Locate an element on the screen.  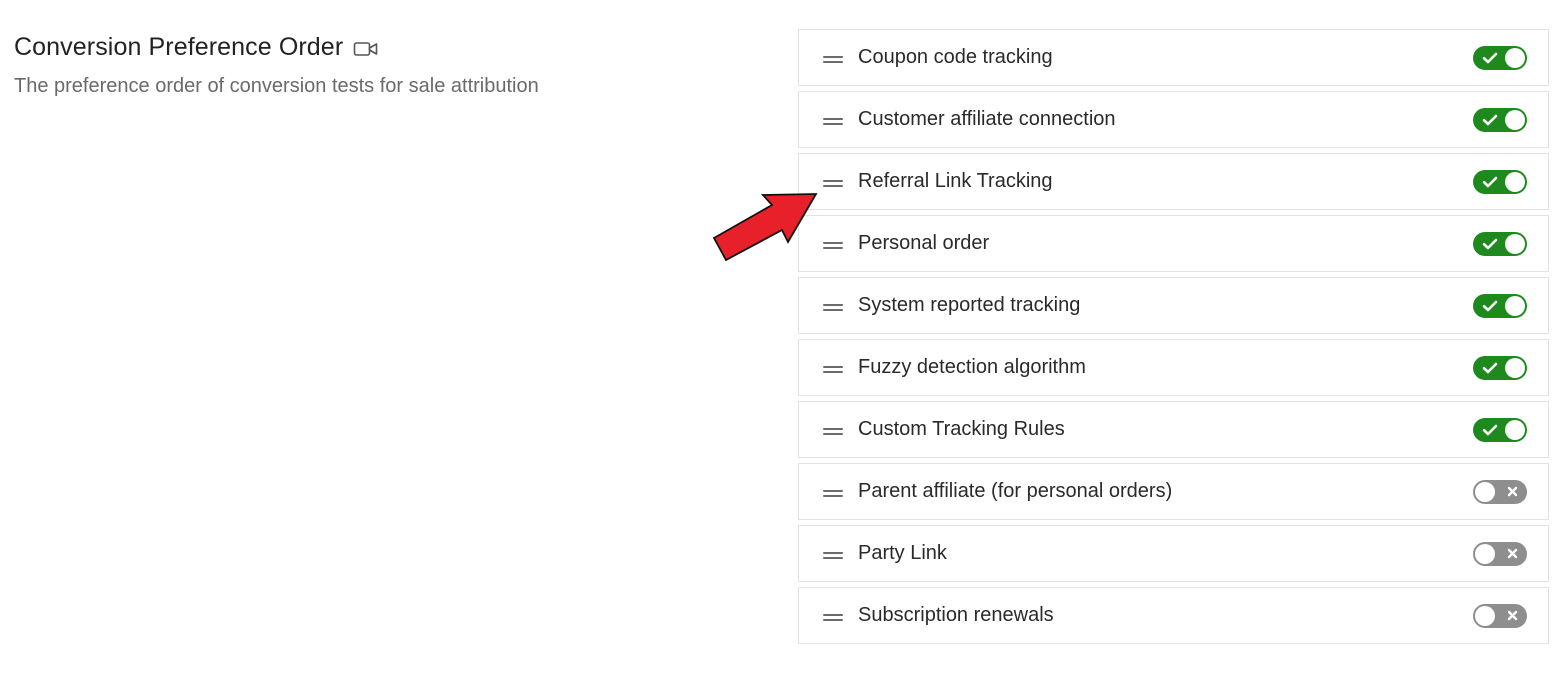
preference-row-customer-affiliate-connection: Customer affiliate connection is located at coordinates (1173, 119).